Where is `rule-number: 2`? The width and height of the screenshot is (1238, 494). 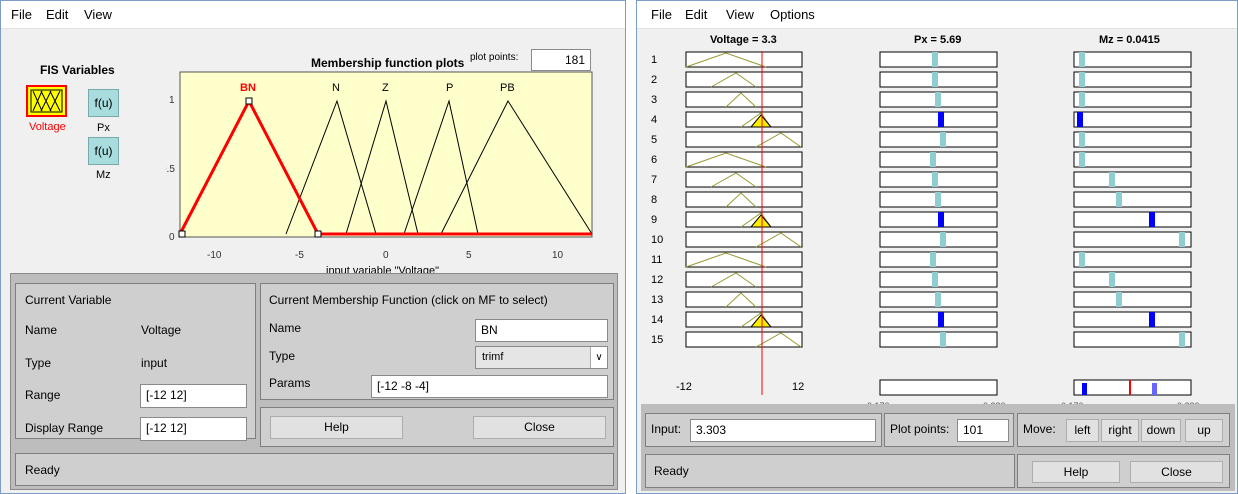 rule-number: 2 is located at coordinates (654, 80).